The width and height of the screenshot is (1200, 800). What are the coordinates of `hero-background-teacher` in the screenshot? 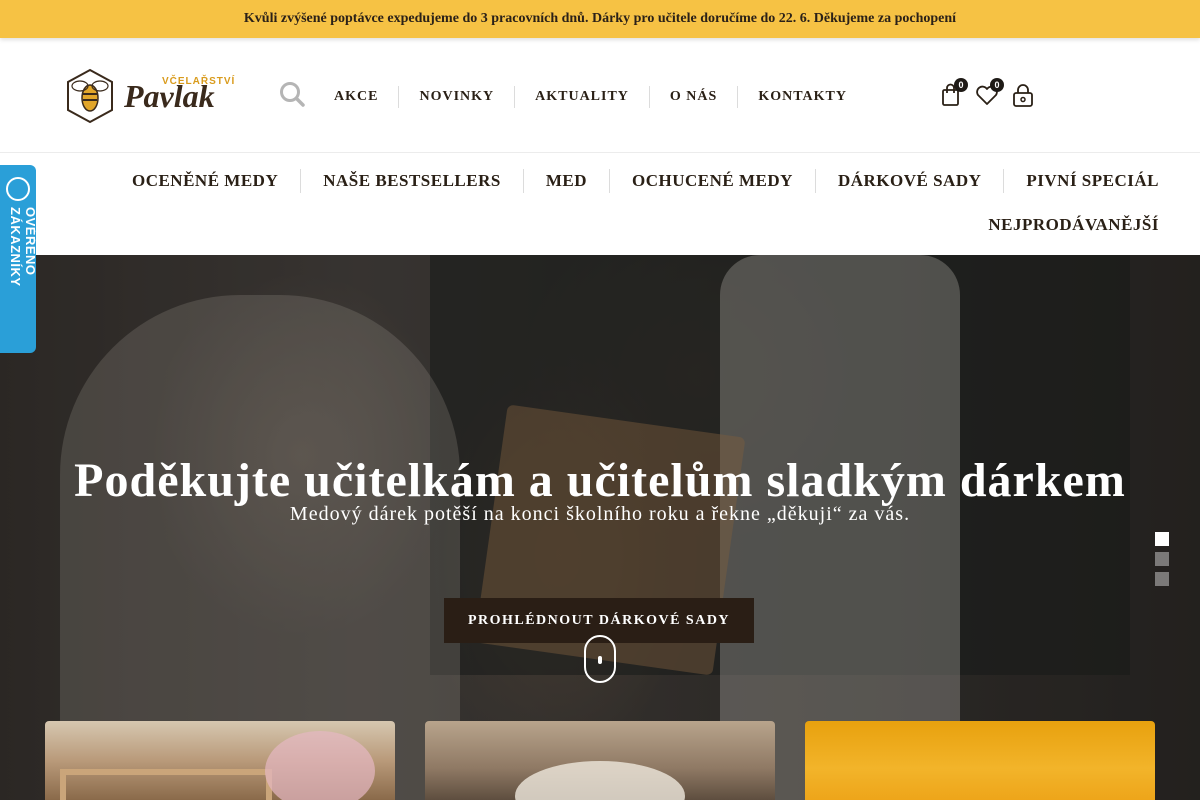 It's located at (840, 527).